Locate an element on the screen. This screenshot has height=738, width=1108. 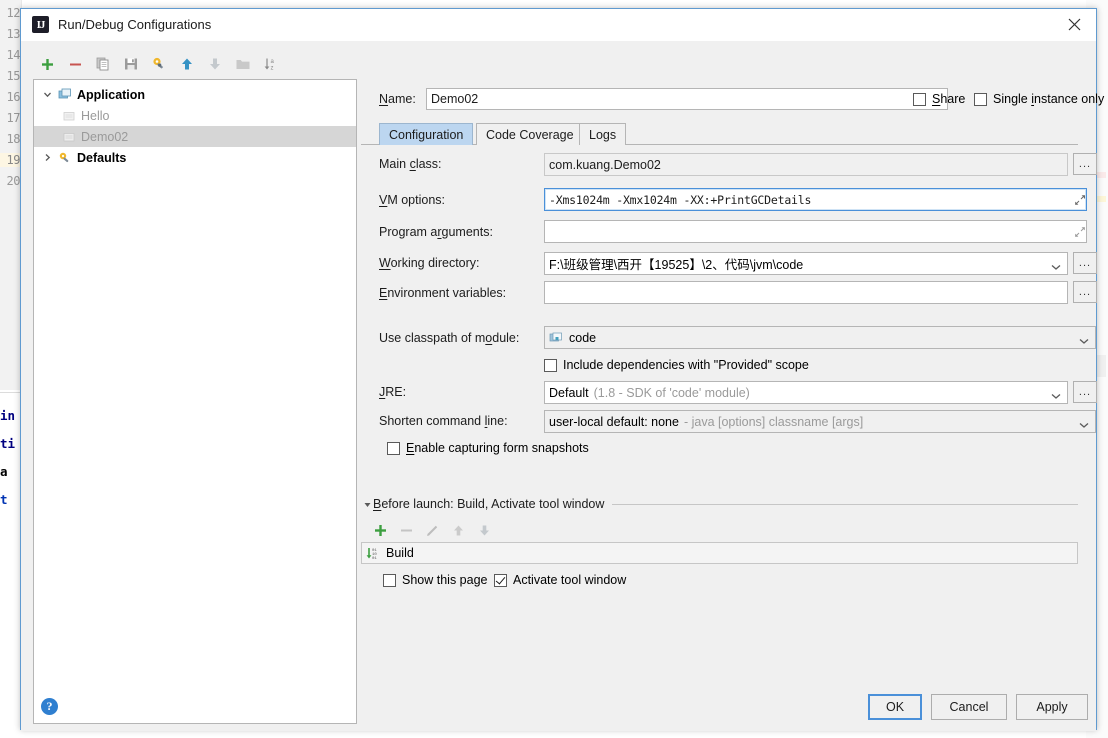
svg-text: 01 is located at coordinates (374, 558).